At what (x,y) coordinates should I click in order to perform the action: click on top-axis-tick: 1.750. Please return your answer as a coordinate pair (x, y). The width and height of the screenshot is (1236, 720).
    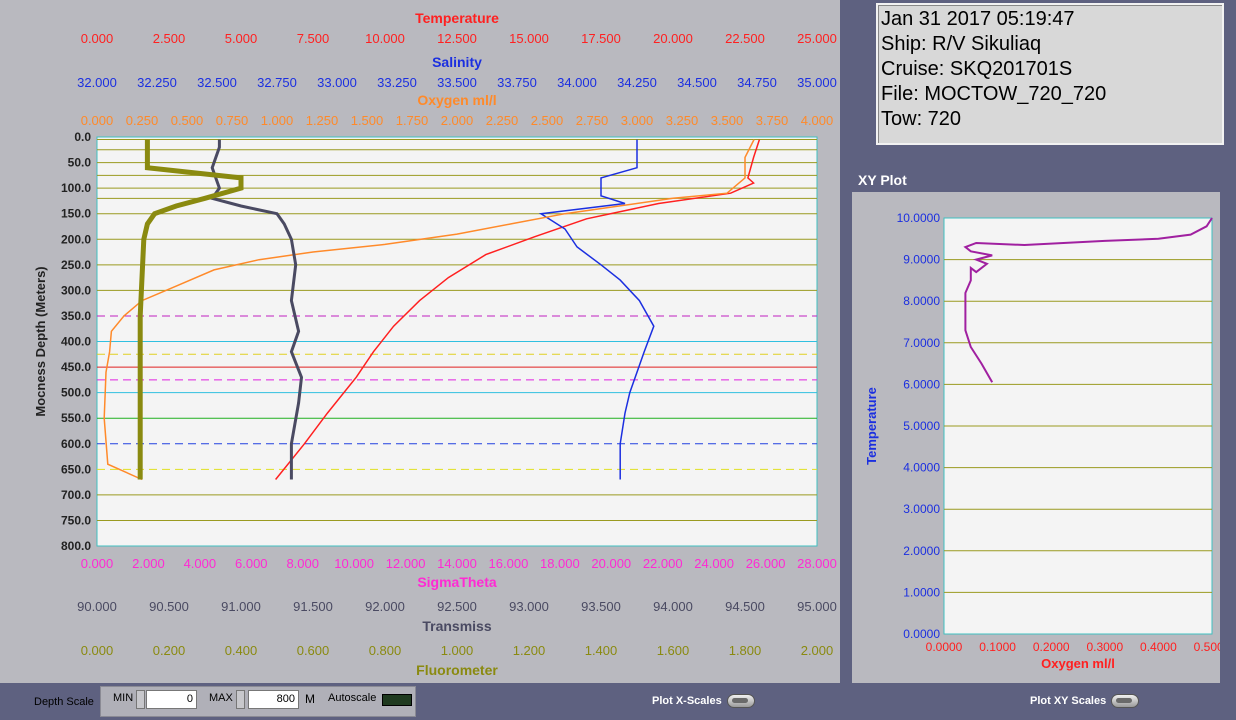
    Looking at the image, I should click on (412, 120).